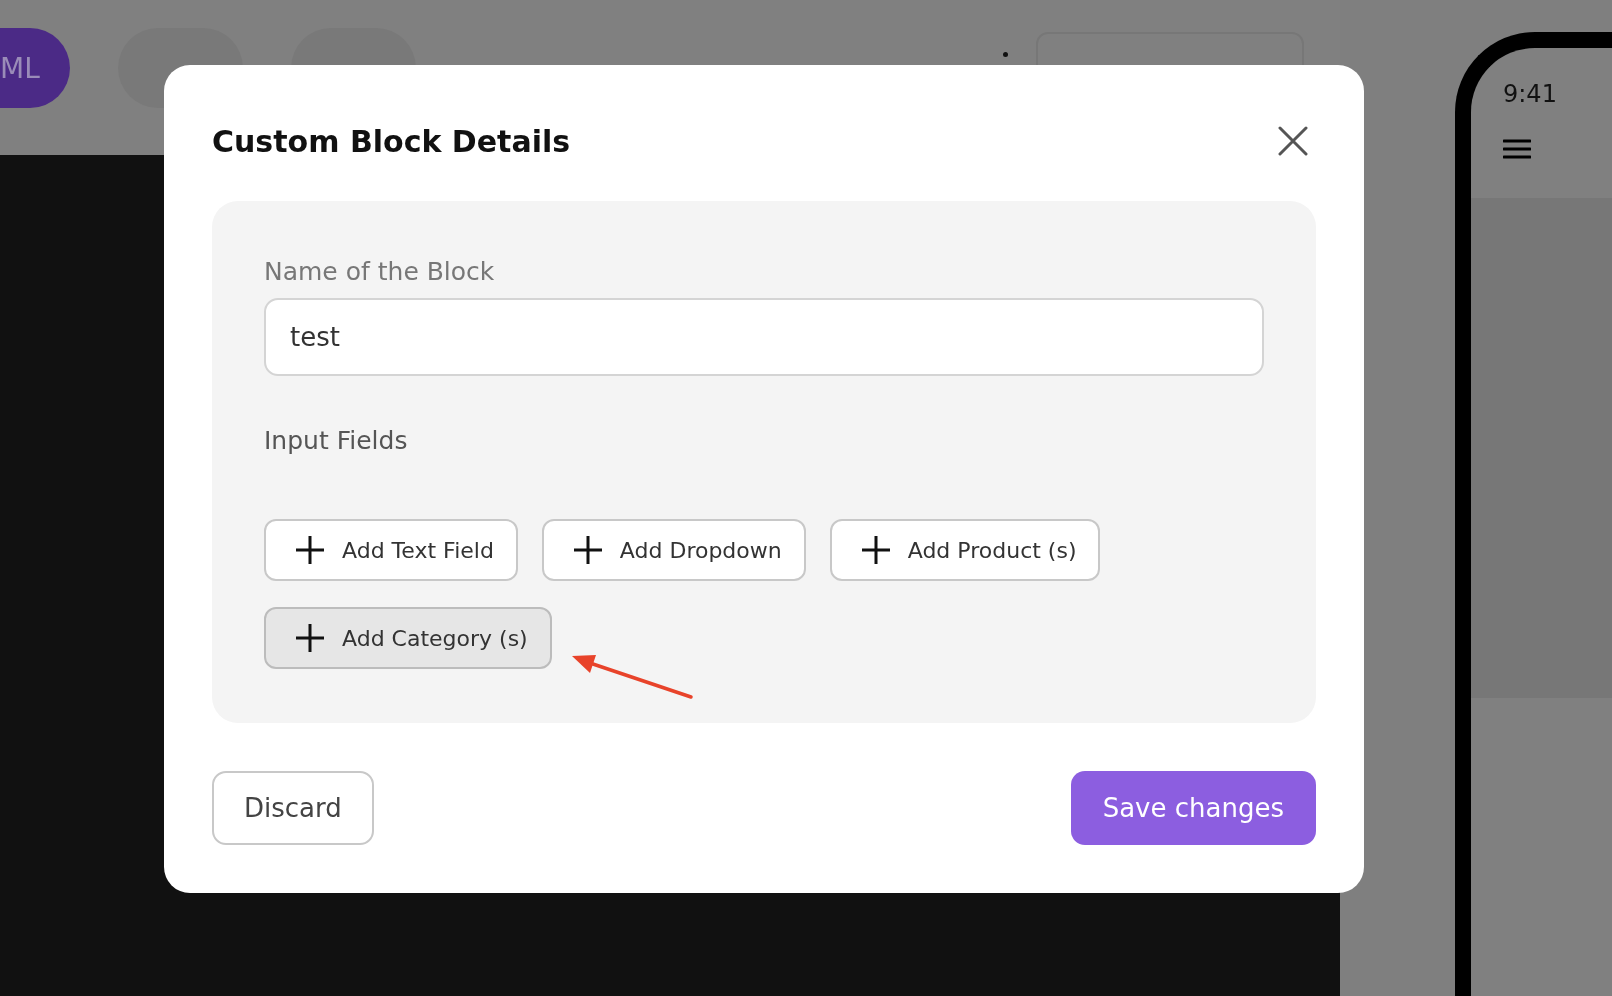  Describe the element at coordinates (1005, 54) in the screenshot. I see `dot-icon` at that location.